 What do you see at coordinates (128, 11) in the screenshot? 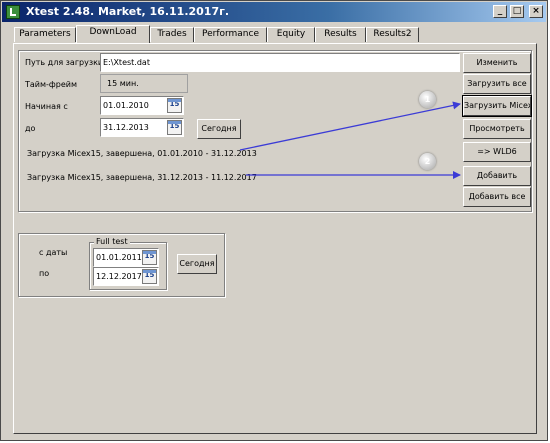
I see `window-title: Xtest 2.48. Market, 16.11.2017г.` at bounding box center [128, 11].